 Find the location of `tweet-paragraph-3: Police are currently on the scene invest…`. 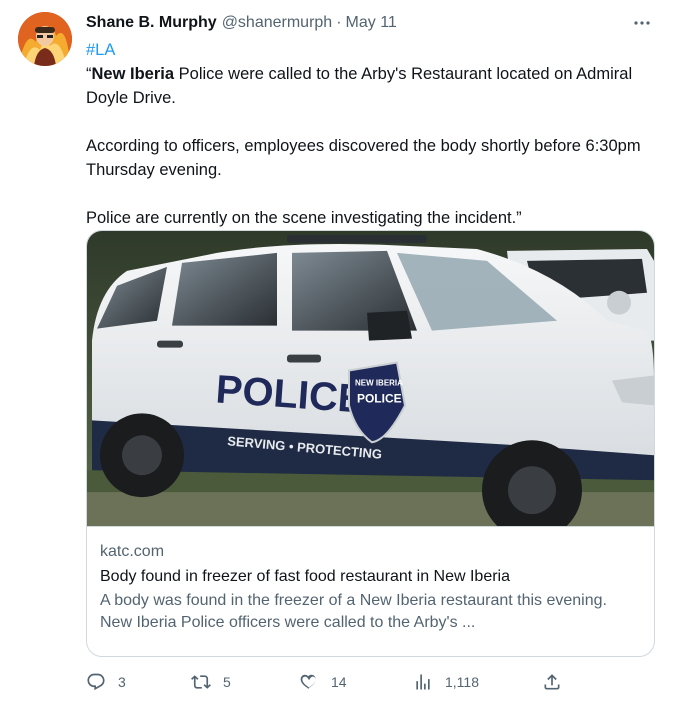

tweet-paragraph-3: Police are currently on the scene invest… is located at coordinates (304, 218).